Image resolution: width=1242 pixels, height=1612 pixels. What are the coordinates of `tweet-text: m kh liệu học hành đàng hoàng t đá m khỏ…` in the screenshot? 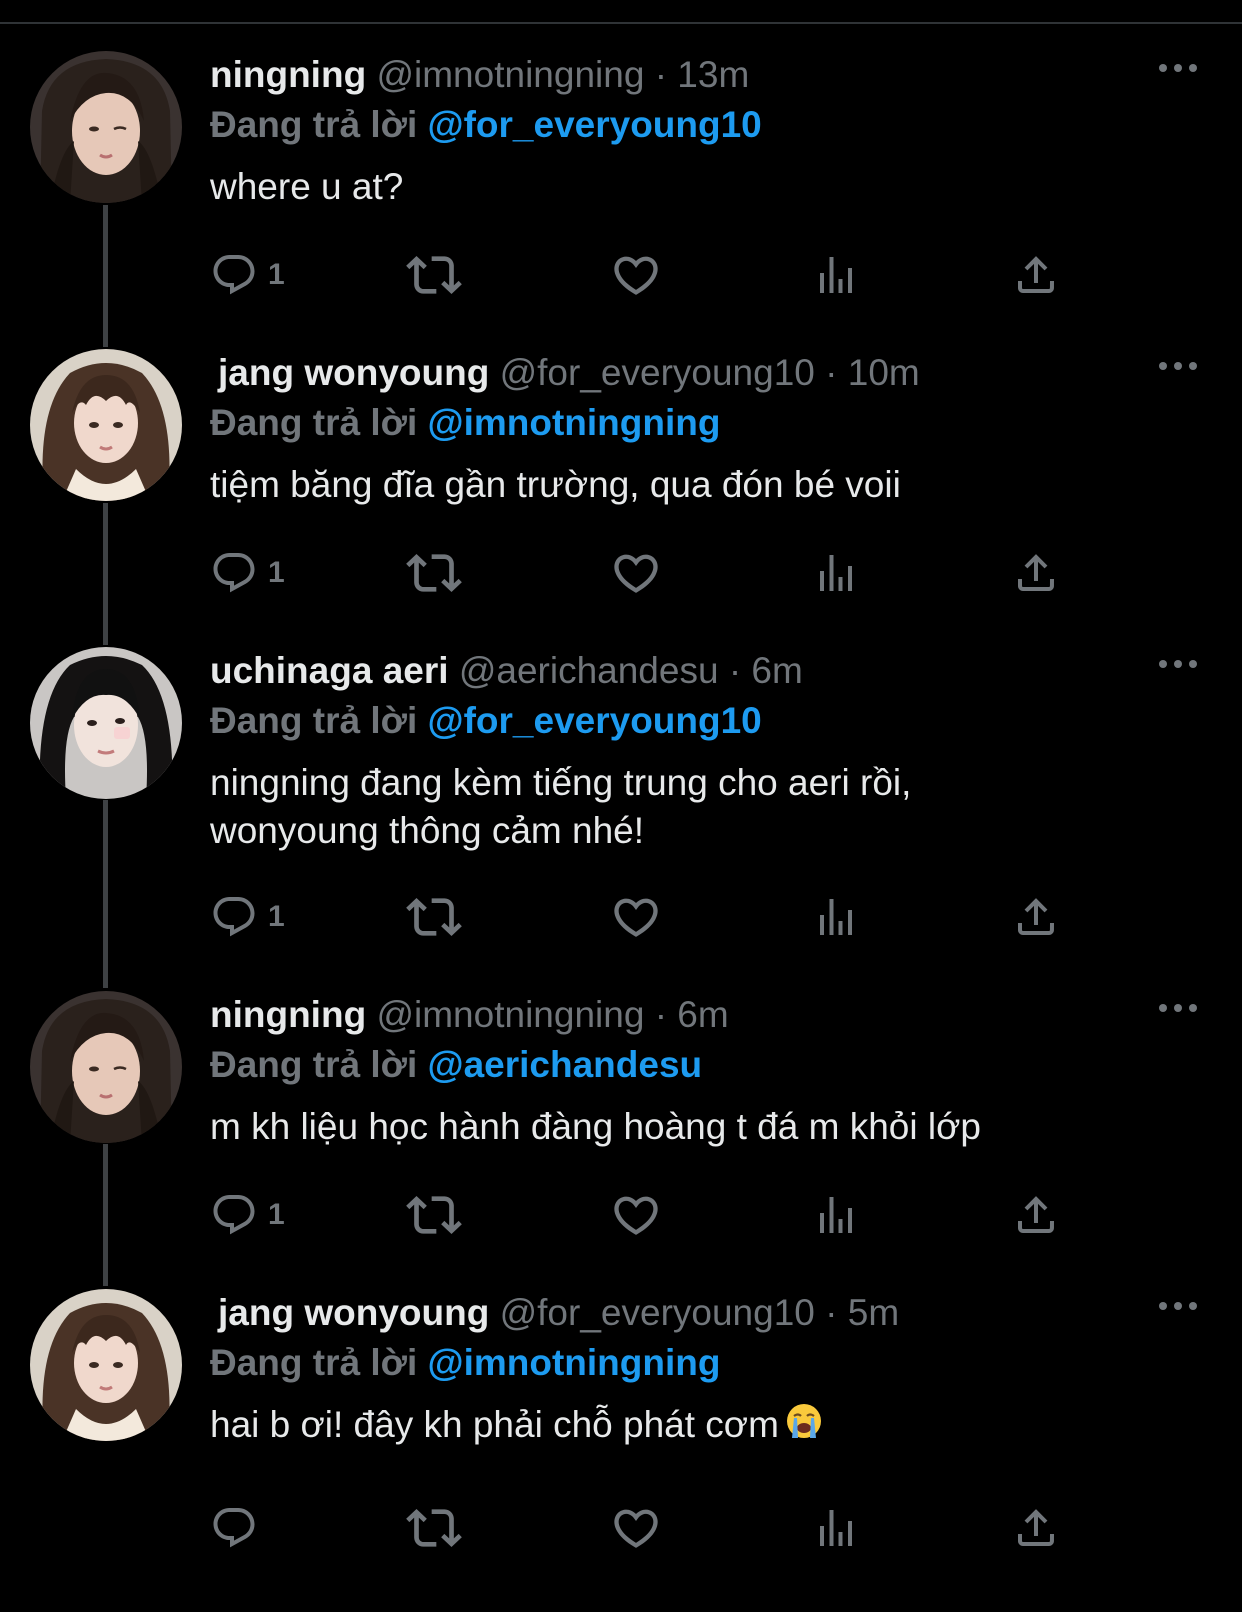 It's located at (595, 1126).